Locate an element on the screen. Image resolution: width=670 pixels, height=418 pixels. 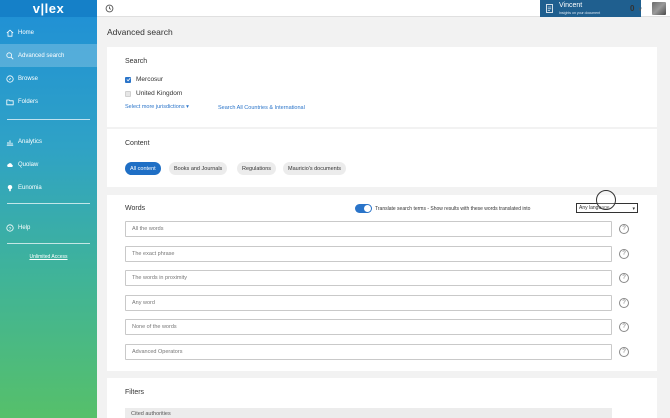
section-title: Search is located at coordinates (136, 61).